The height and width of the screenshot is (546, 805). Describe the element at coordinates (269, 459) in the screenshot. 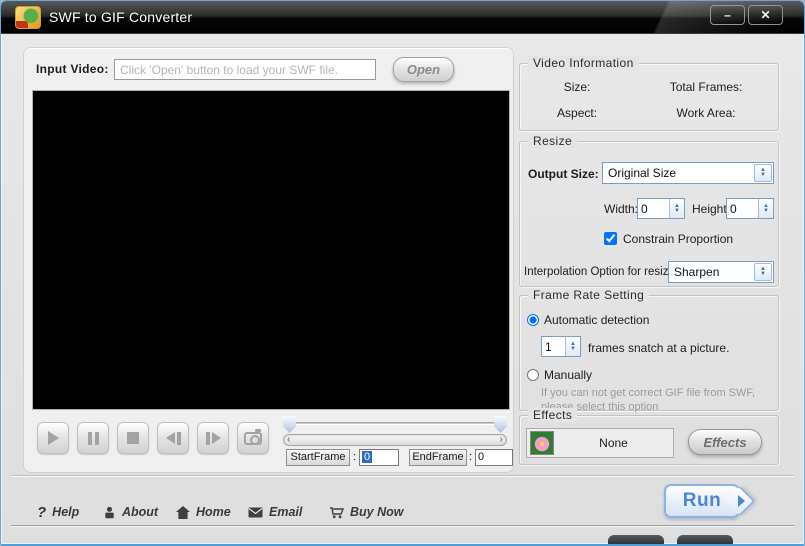

I see `frame-range-inputs: StartFrame : 0 EndFrame : 0` at that location.